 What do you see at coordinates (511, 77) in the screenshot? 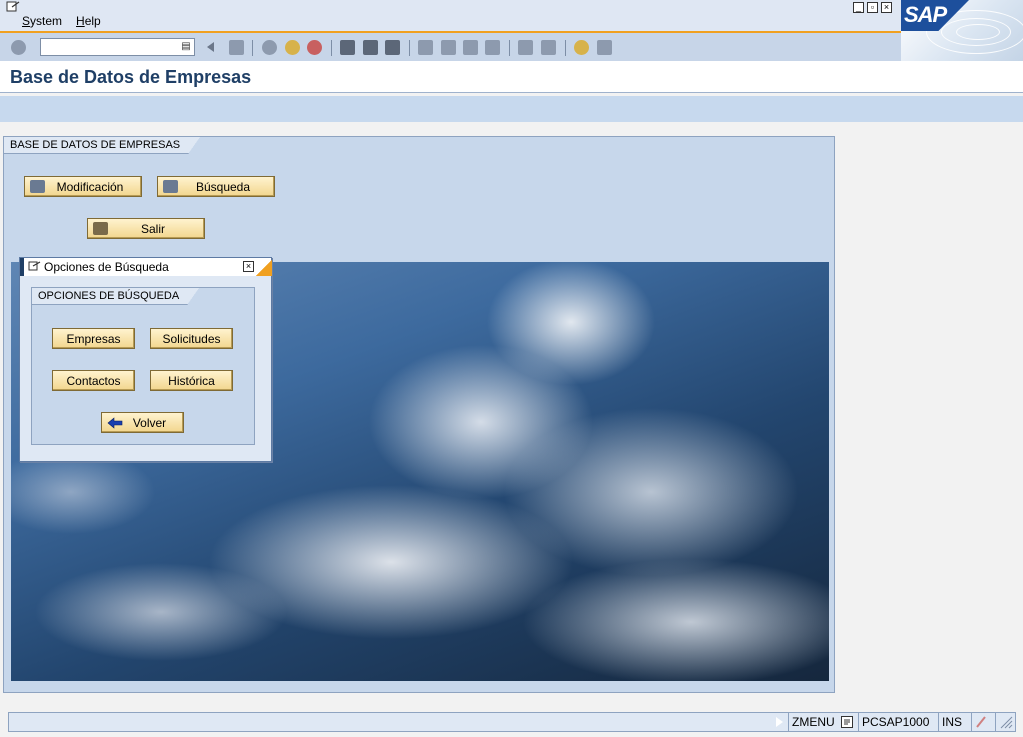
I see `screen-title-bar: Base de Datos de Empresas` at bounding box center [511, 77].